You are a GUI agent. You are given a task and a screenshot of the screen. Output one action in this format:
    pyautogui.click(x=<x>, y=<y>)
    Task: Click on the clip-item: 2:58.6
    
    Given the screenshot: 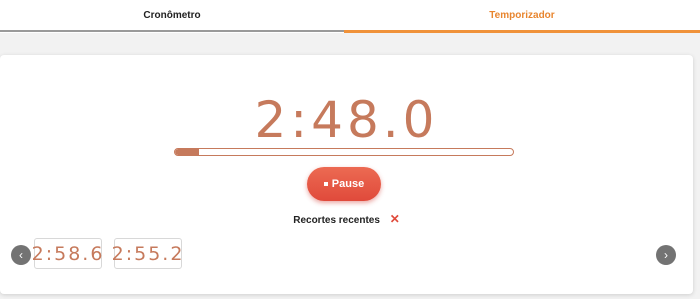 What is the action you would take?
    pyautogui.click(x=67, y=253)
    